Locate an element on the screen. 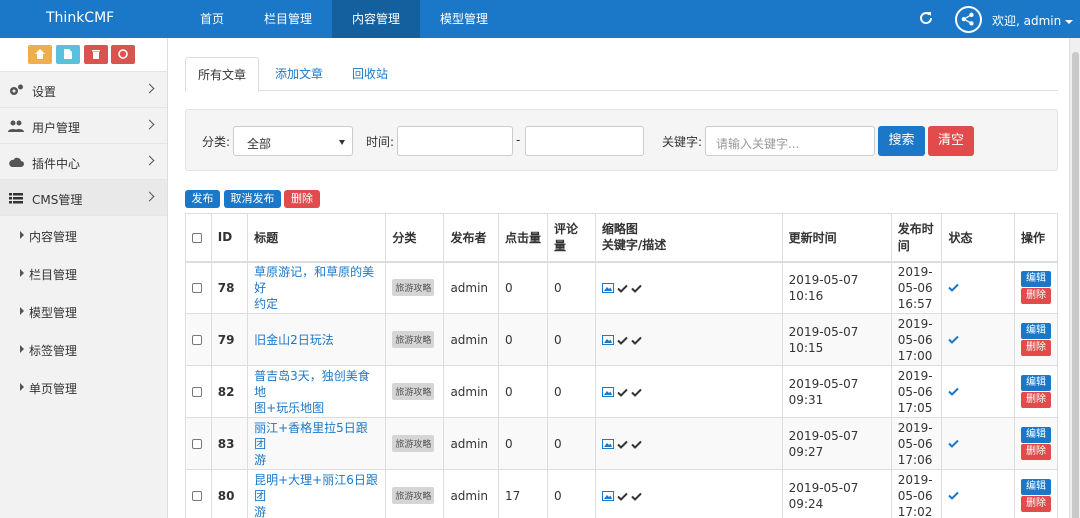  recycle-icon is located at coordinates (123, 54).